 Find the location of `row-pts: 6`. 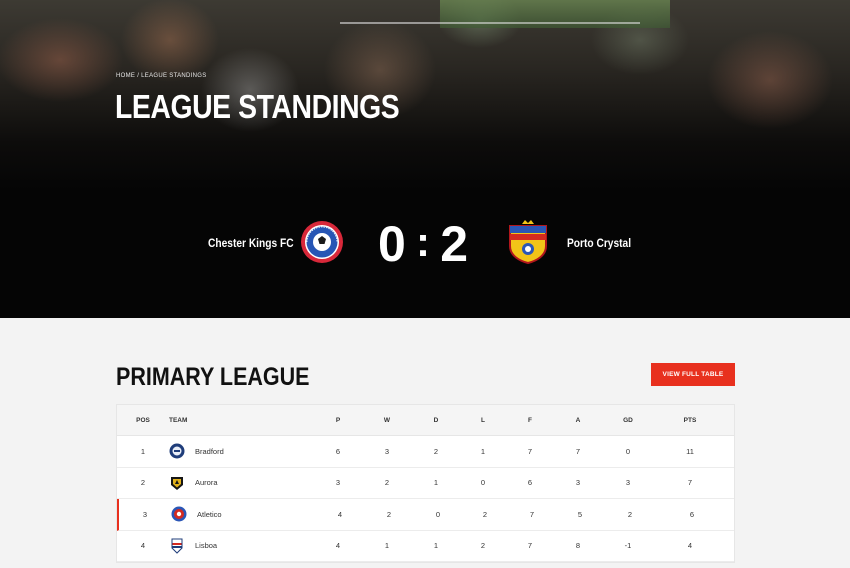

row-pts: 6 is located at coordinates (692, 514).